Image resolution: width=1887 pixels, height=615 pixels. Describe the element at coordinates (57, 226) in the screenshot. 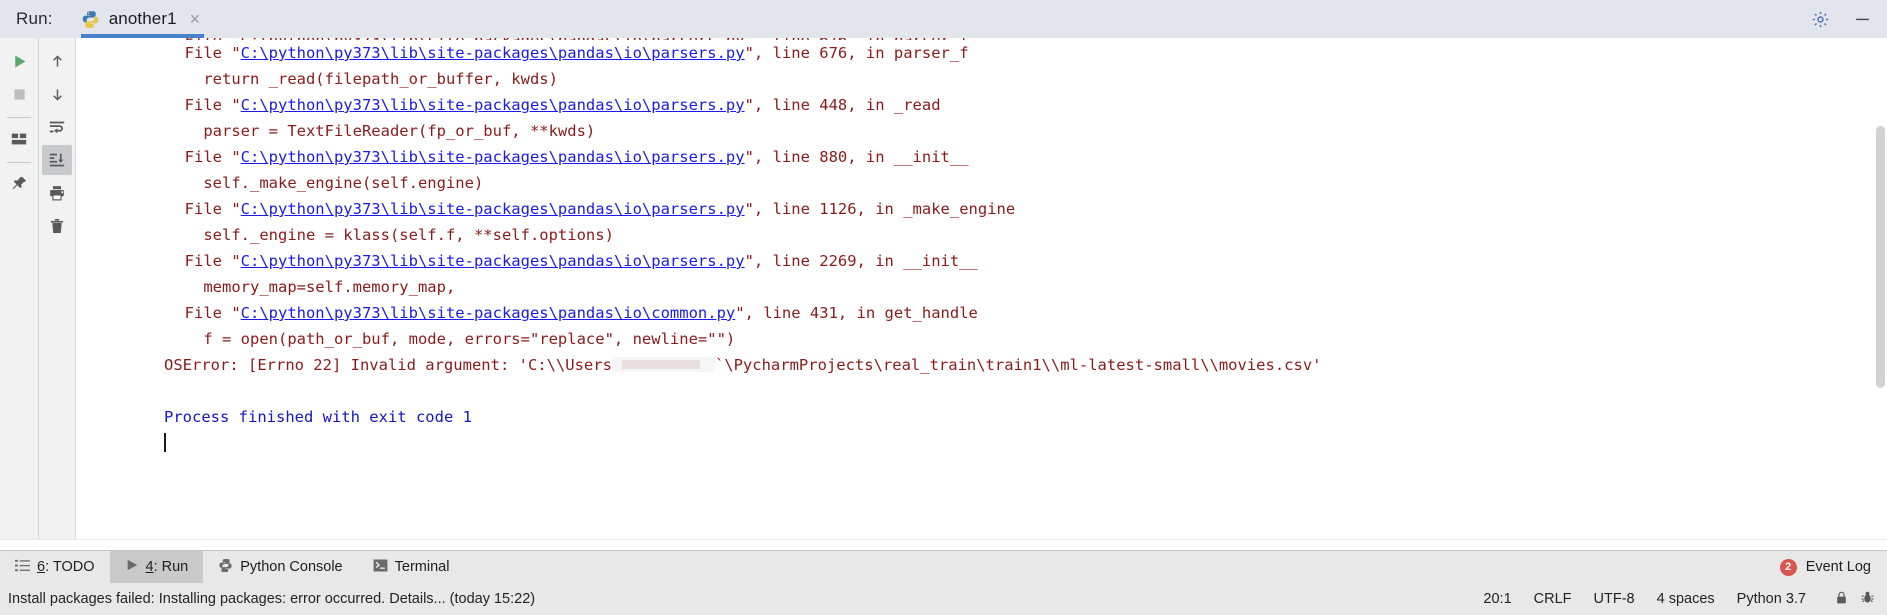

I see `trash-icon` at that location.